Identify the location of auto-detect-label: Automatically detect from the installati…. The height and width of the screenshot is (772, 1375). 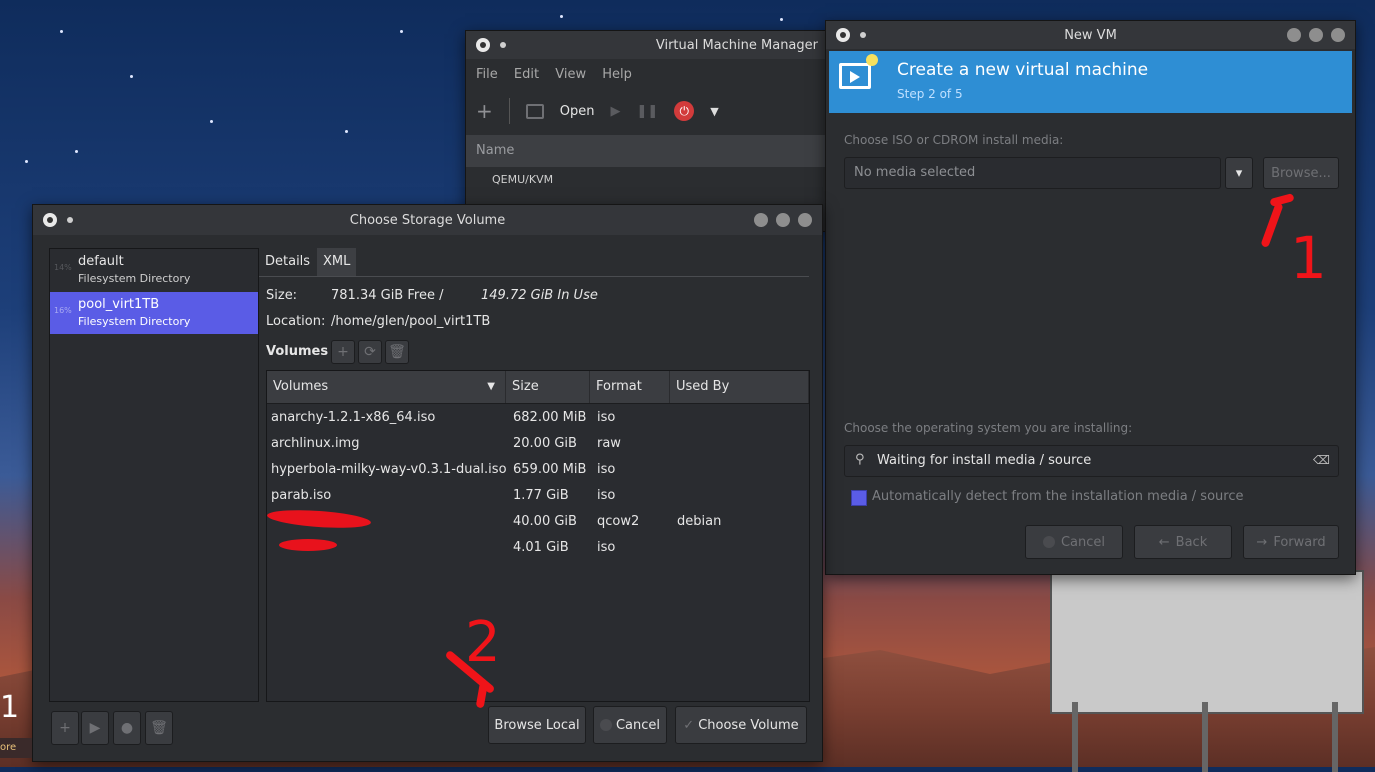
(1058, 496).